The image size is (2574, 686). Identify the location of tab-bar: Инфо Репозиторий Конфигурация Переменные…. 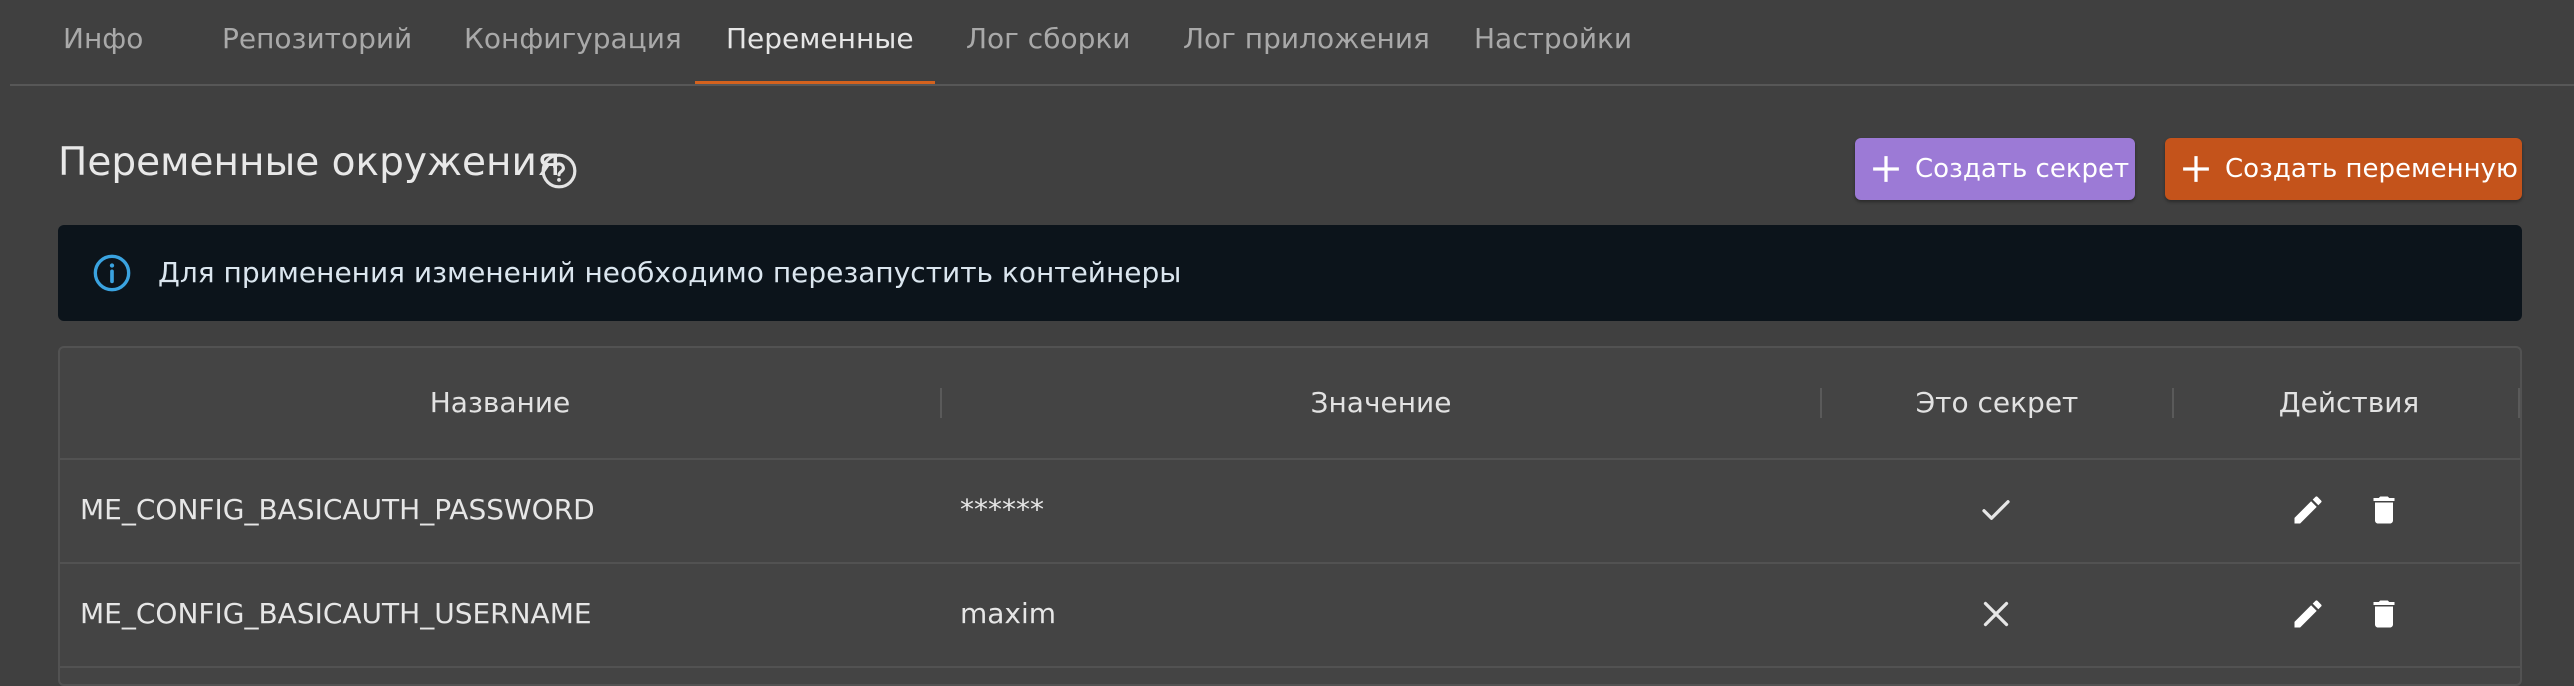
(1287, 42).